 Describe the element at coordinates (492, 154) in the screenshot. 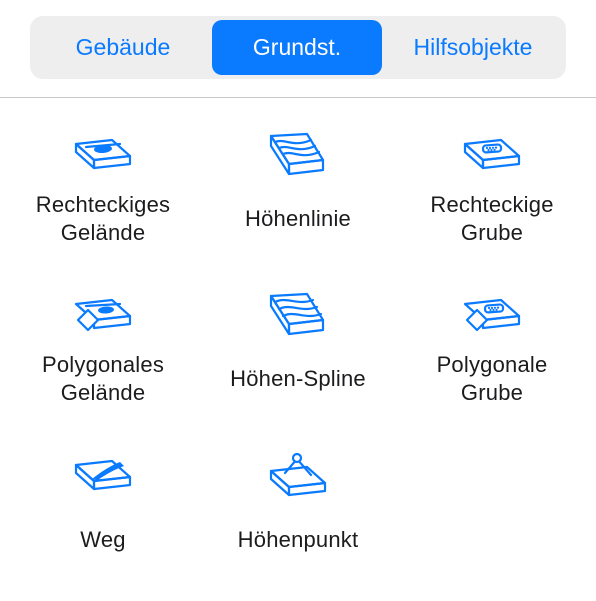

I see `rectangular-pit-icon` at that location.